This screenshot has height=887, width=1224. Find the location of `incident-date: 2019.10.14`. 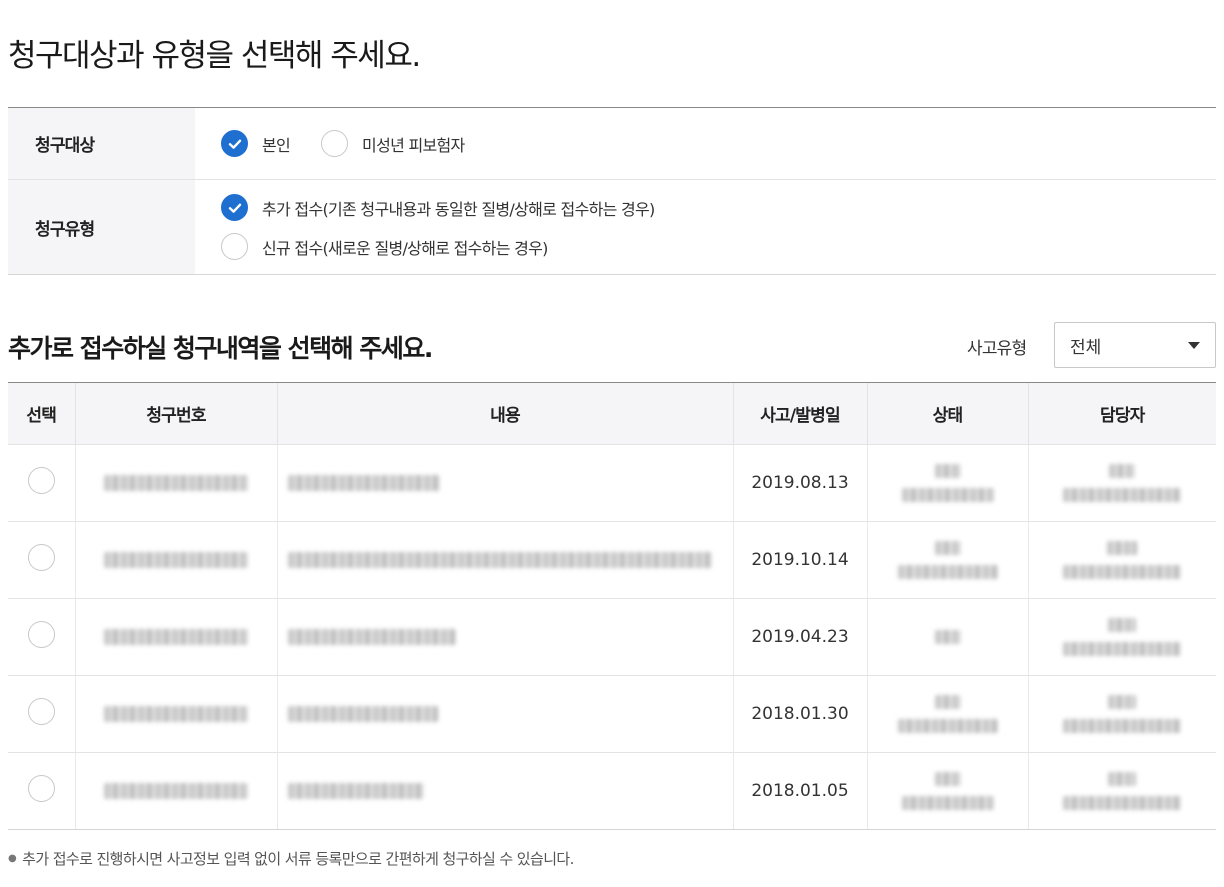

incident-date: 2019.10.14 is located at coordinates (799, 560).